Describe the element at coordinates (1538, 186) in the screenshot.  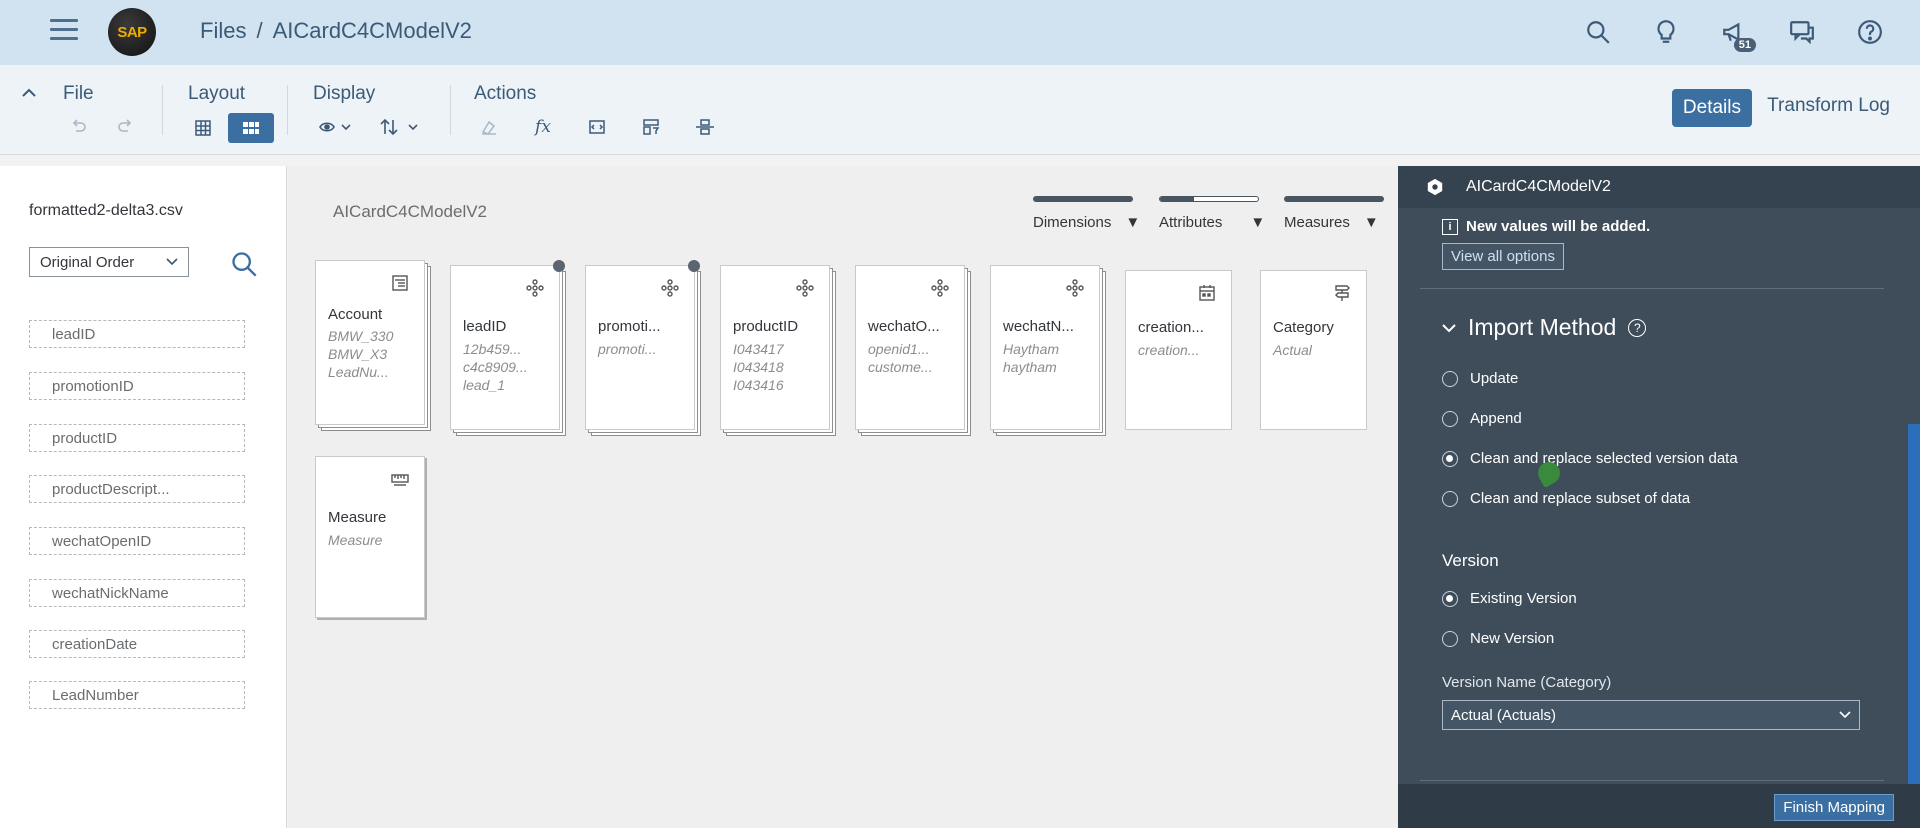
I see `details-title: AICardC4CModelV2` at that location.